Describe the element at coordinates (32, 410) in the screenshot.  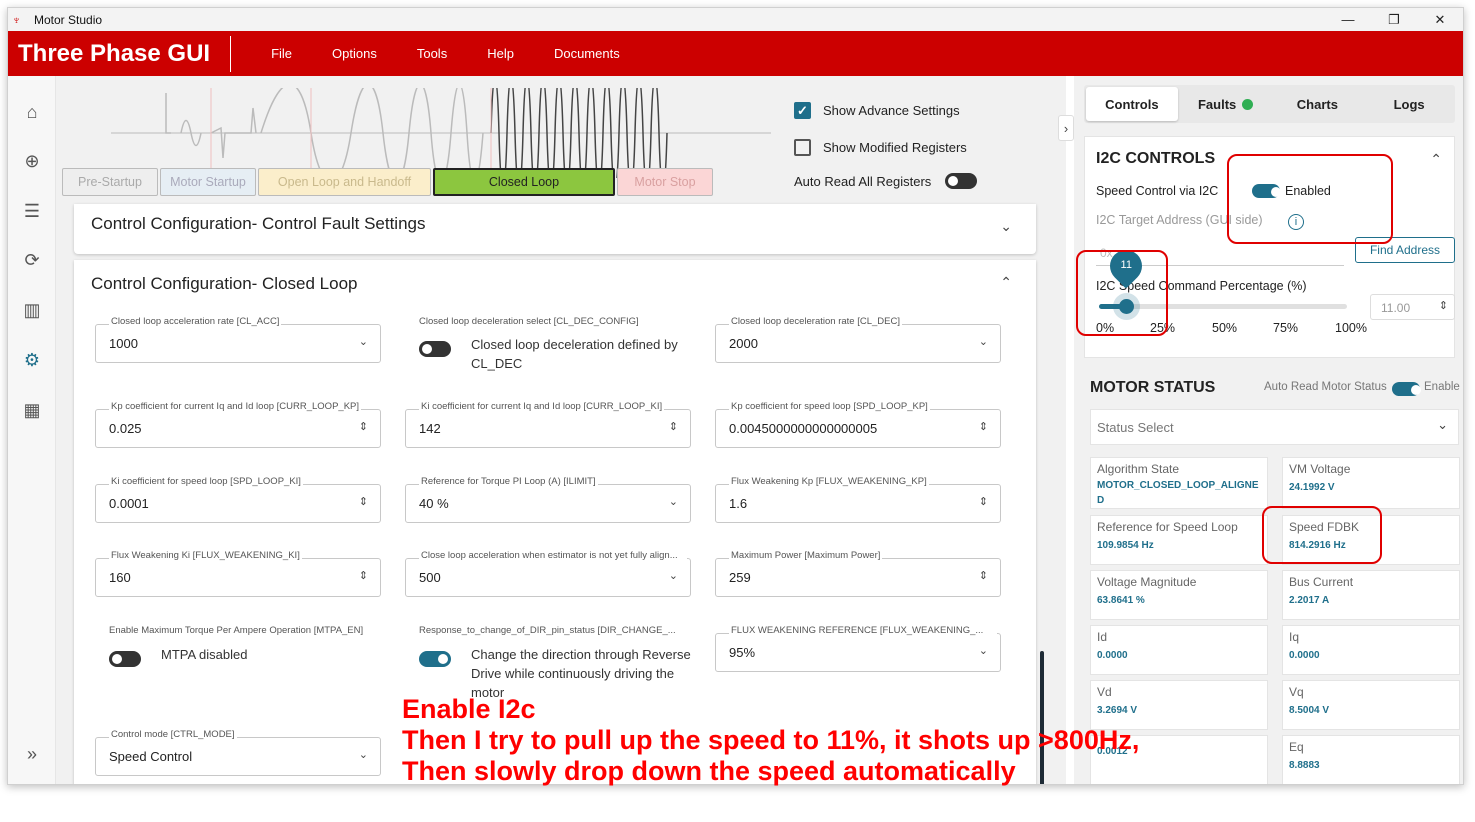
I see `register-map-icon: ▦` at that location.